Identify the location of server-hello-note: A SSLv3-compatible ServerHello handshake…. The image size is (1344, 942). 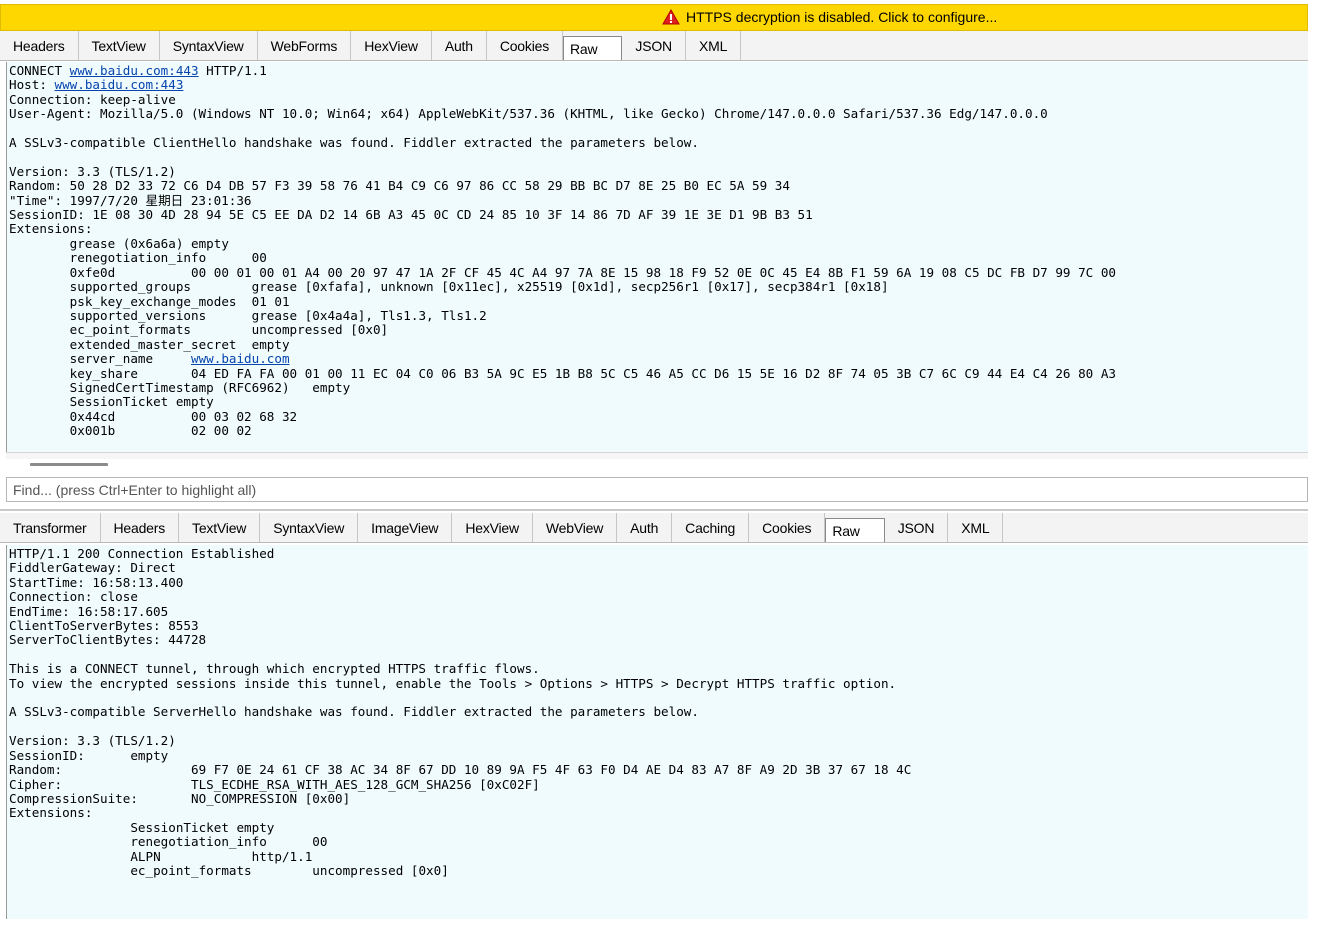
(354, 712).